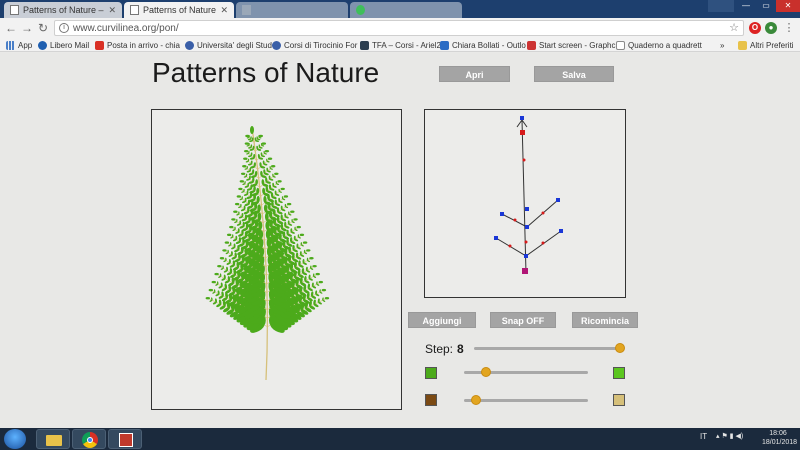 Image resolution: width=800 pixels, height=450 pixels. What do you see at coordinates (771, 28) in the screenshot?
I see `extension-icon: ●` at bounding box center [771, 28].